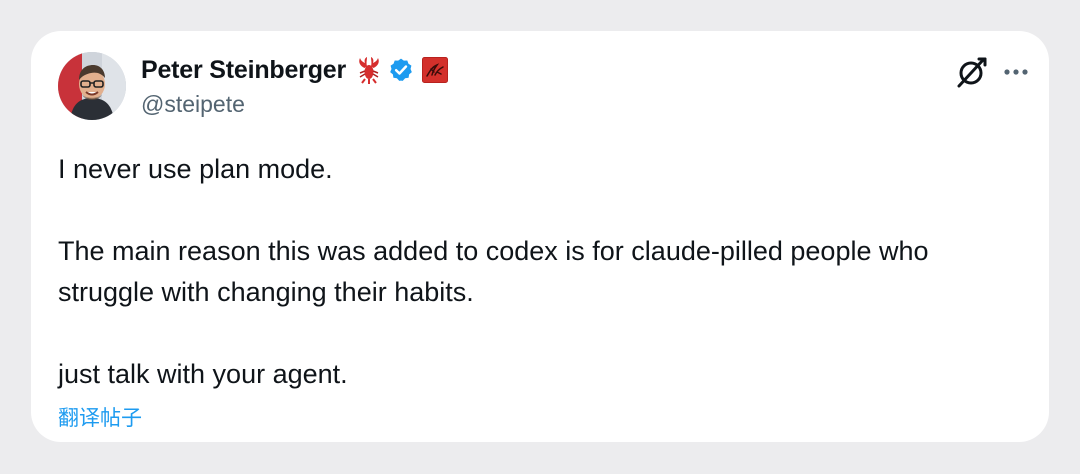 This screenshot has width=1080, height=474. What do you see at coordinates (435, 70) in the screenshot?
I see `affiliate-badge-icon` at bounding box center [435, 70].